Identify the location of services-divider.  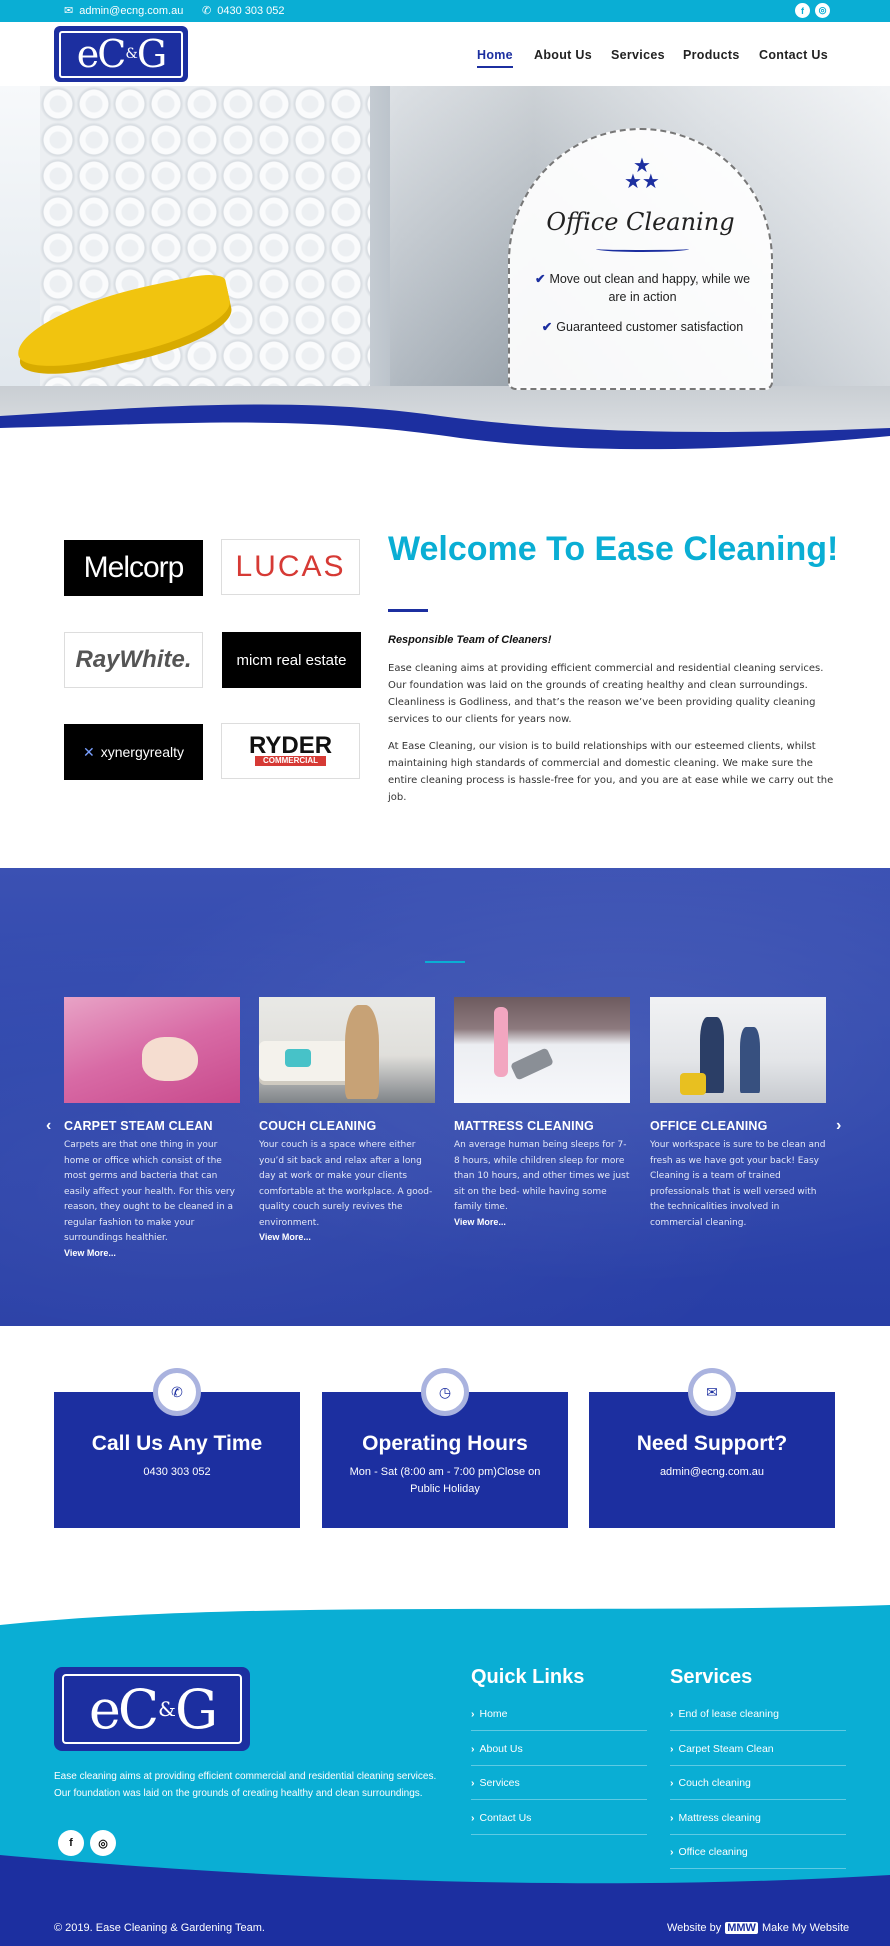
(445, 962).